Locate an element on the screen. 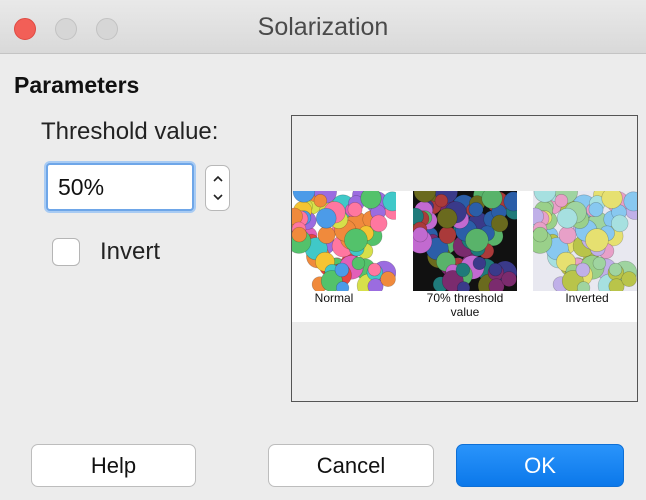  window-title: Solarization is located at coordinates (323, 27).